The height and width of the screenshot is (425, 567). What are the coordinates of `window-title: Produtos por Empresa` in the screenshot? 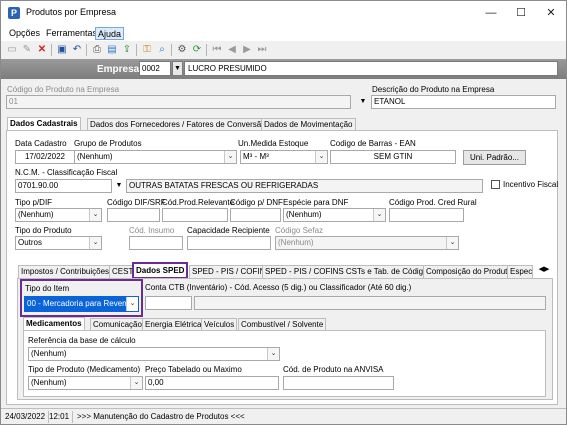 It's located at (71, 12).